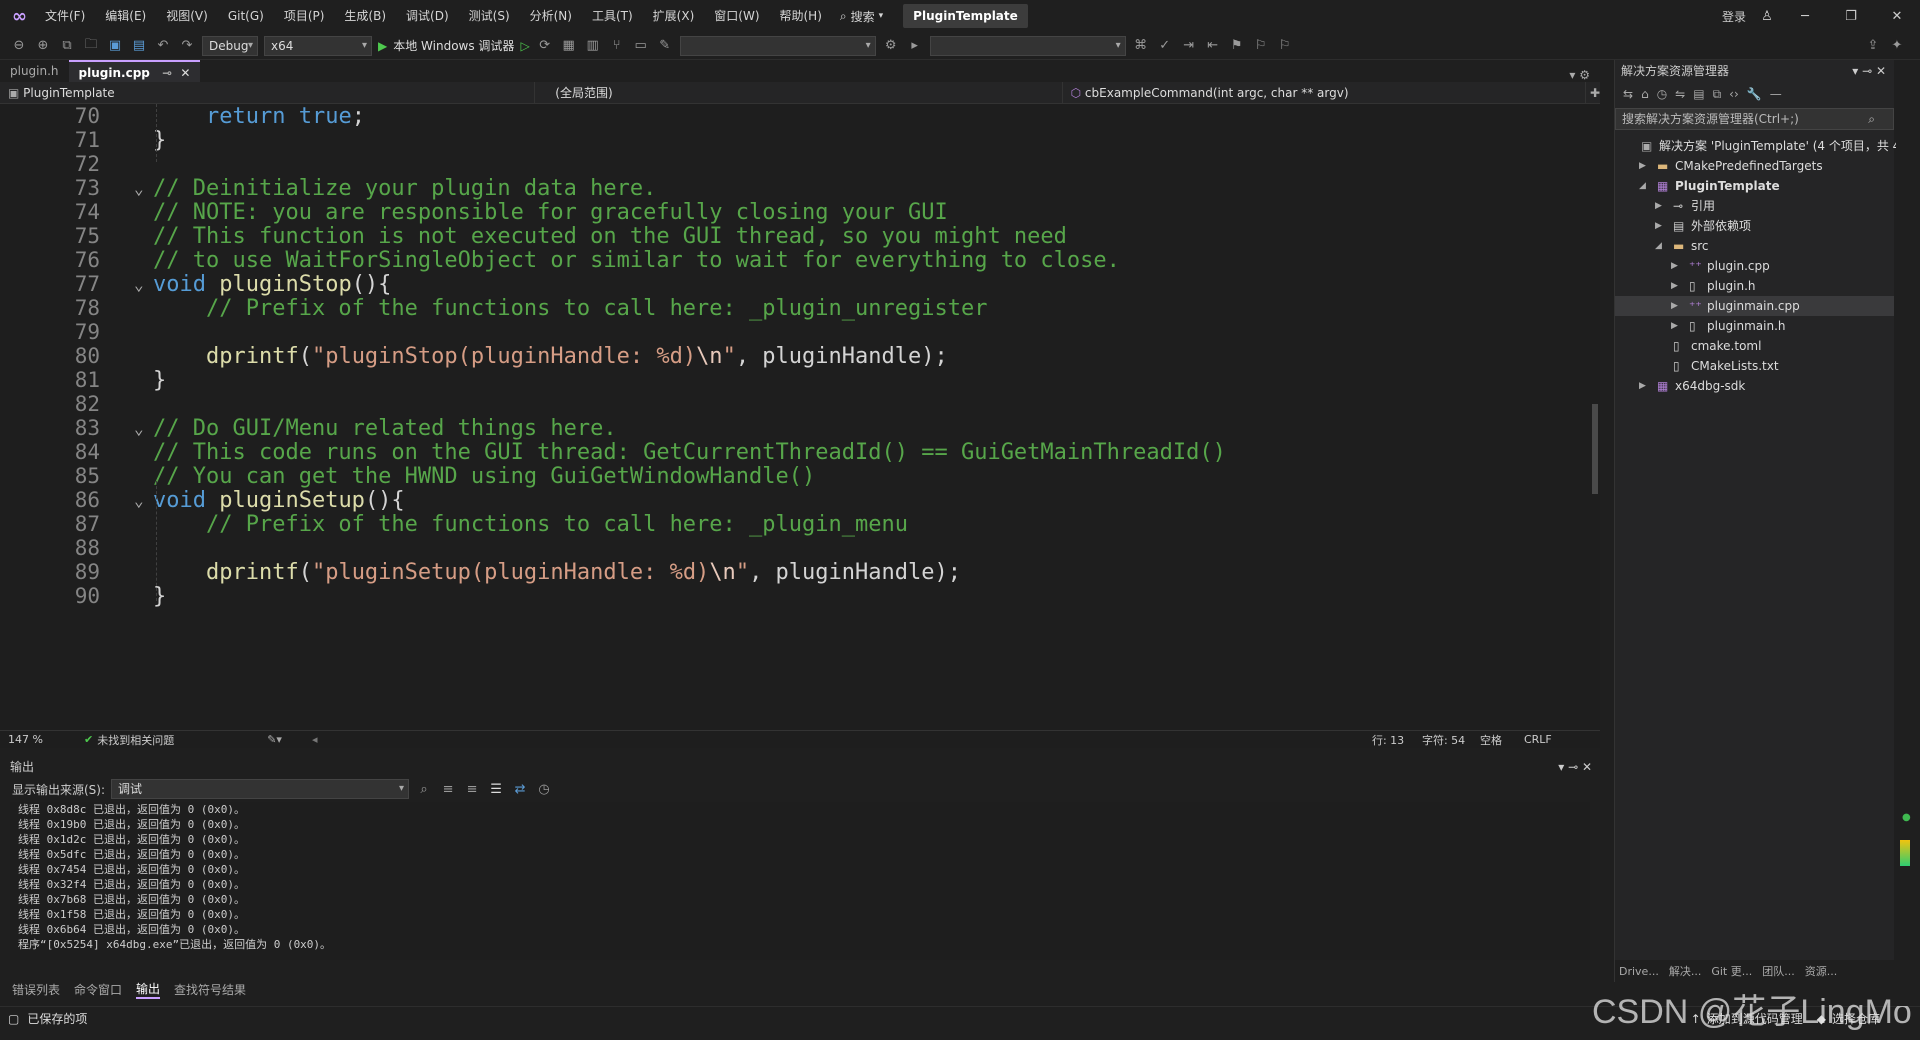 The image size is (1920, 1040). What do you see at coordinates (148, 989) in the screenshot?
I see `bottom-tab: 输出` at bounding box center [148, 989].